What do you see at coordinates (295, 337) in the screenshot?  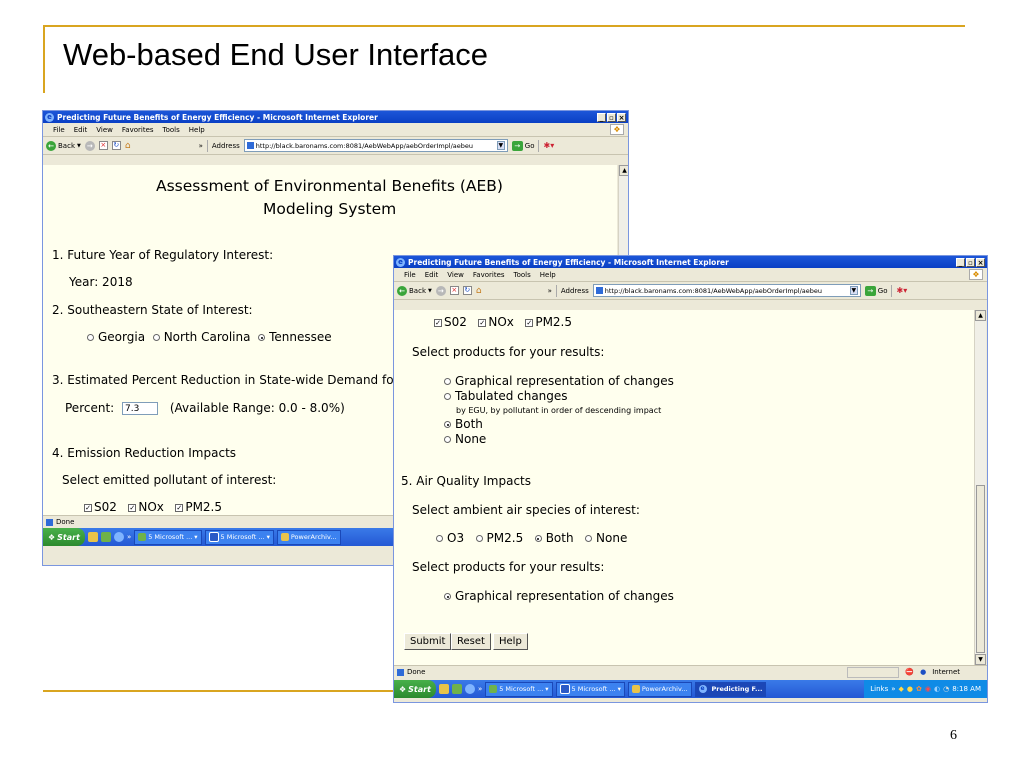 I see `state-radio-tennessee: Tennessee` at bounding box center [295, 337].